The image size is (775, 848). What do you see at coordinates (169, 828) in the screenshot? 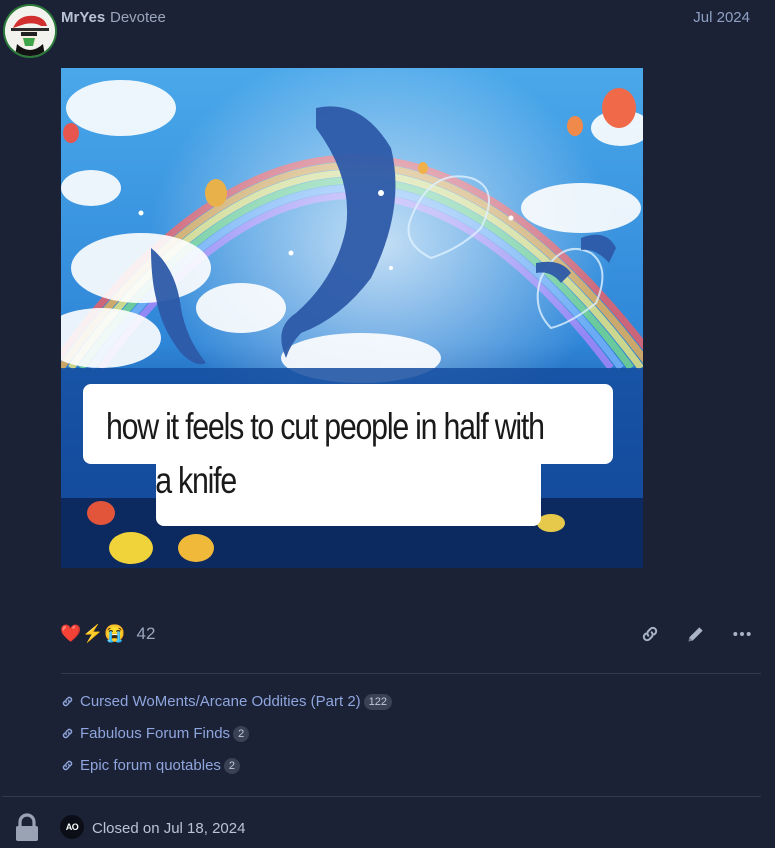
I see `closed-notice: Closed on Jul 18, 2024` at bounding box center [169, 828].